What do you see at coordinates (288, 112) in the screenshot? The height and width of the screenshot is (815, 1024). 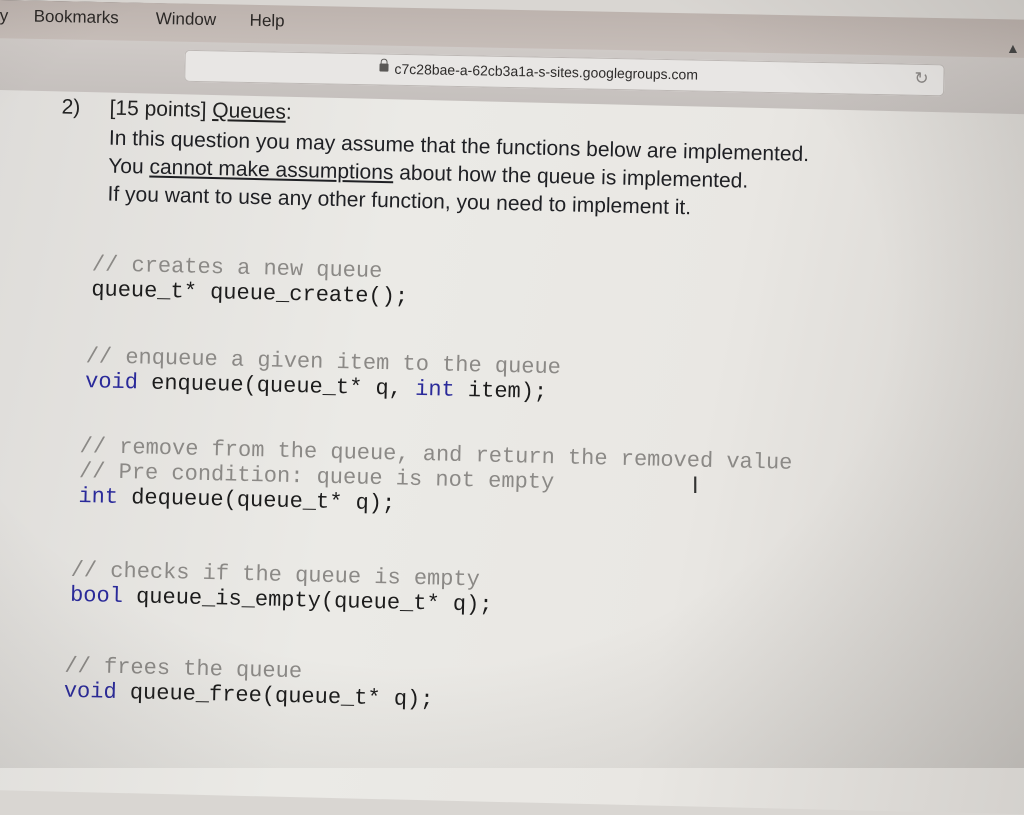 I see `title-suffix: :` at bounding box center [288, 112].